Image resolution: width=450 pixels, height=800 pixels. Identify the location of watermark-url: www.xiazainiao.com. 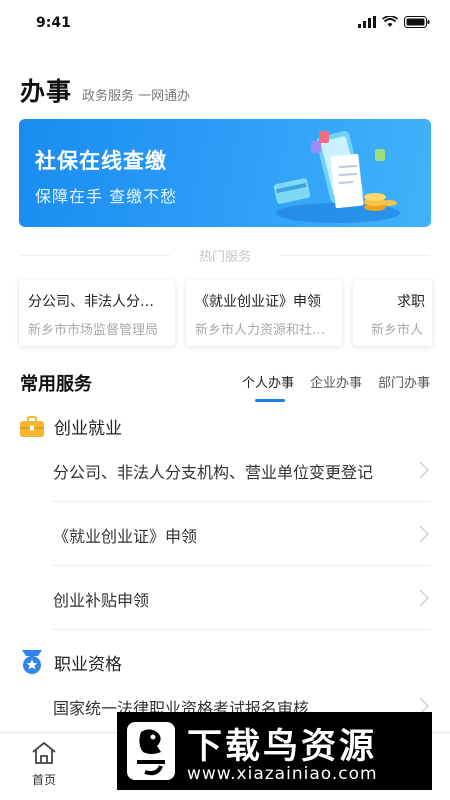
(282, 774).